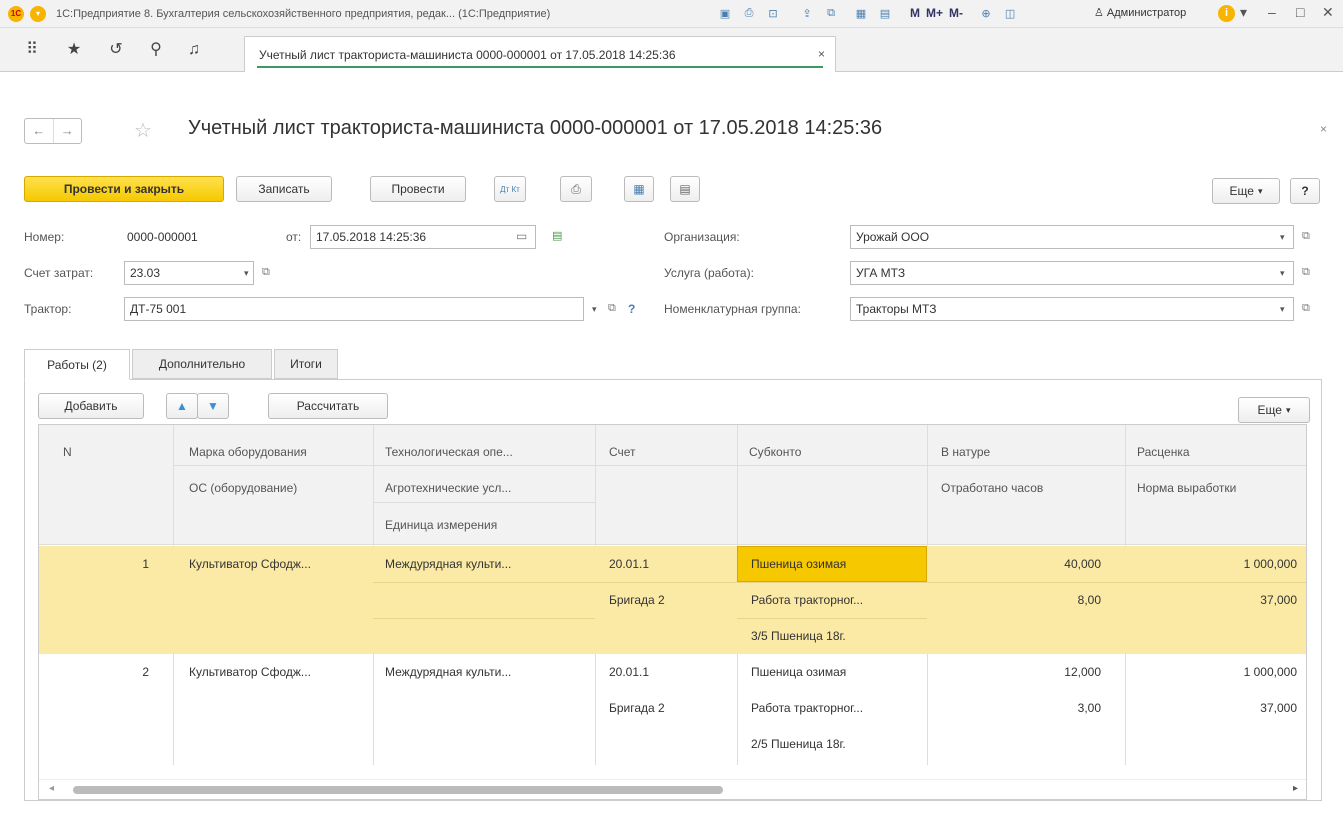 This screenshot has height=823, width=1343. Describe the element at coordinates (1010, 13) in the screenshot. I see `panels-icon: ◫` at that location.